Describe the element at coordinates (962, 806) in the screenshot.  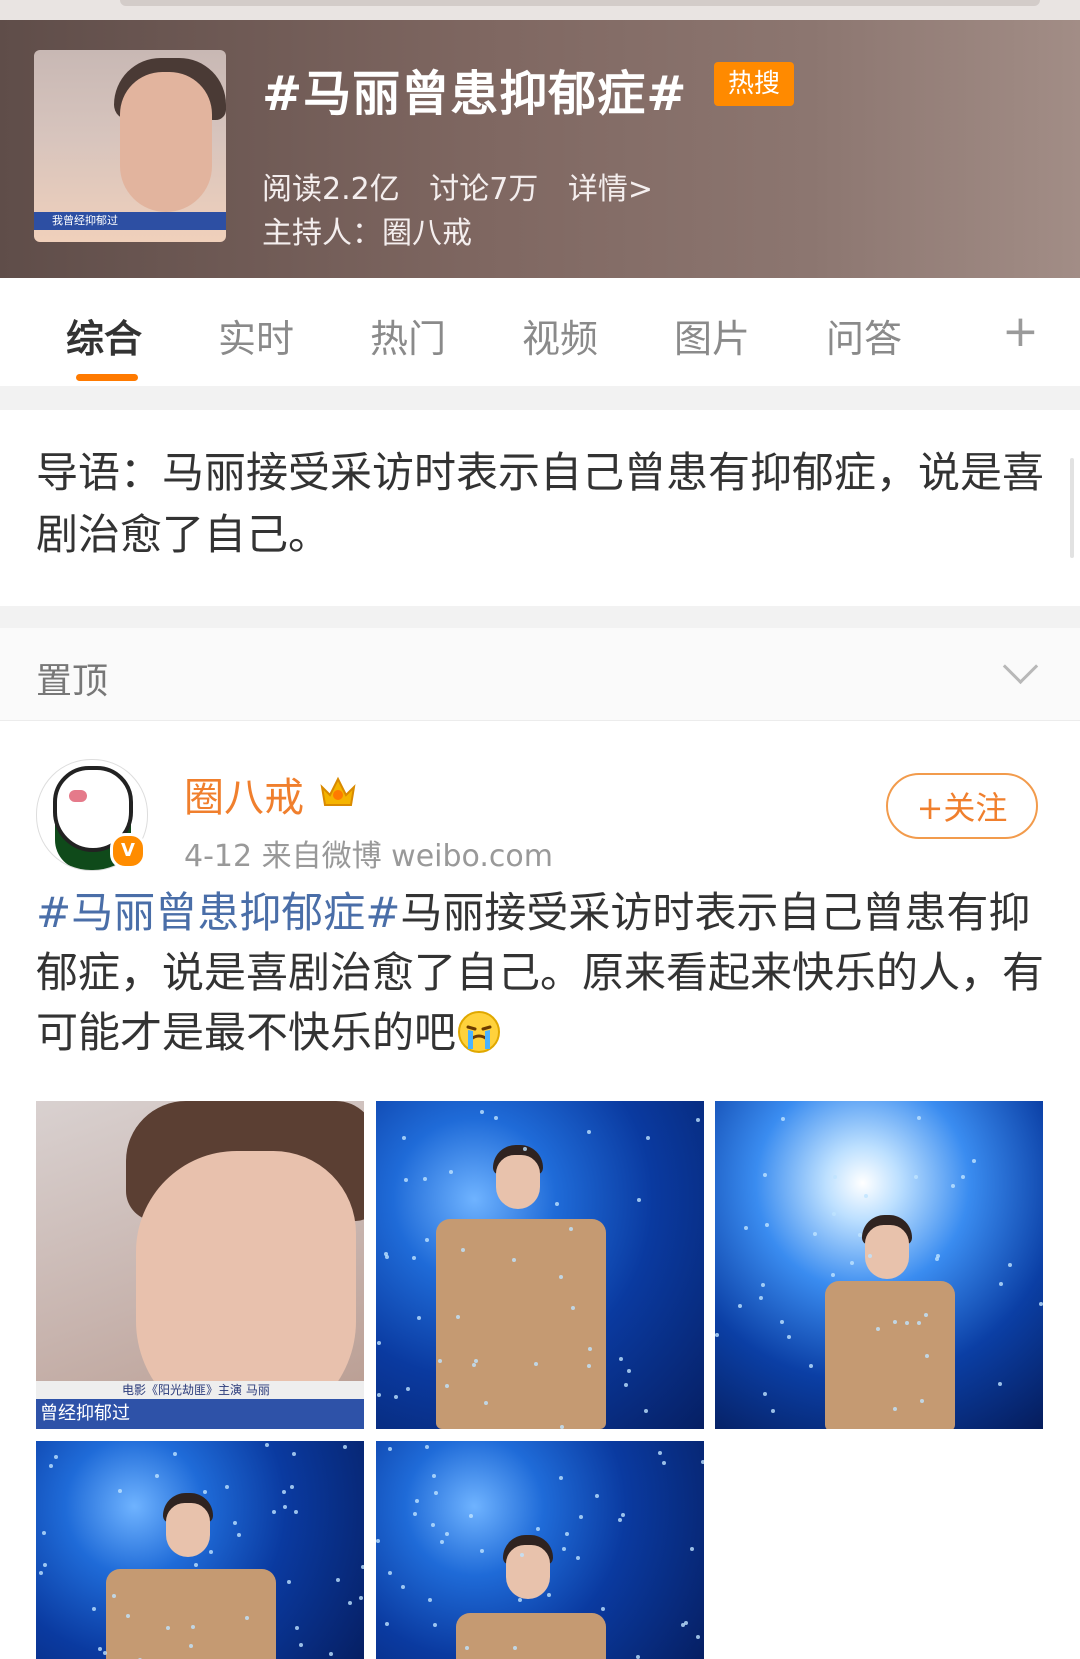
I see `follow-button: +关注` at that location.